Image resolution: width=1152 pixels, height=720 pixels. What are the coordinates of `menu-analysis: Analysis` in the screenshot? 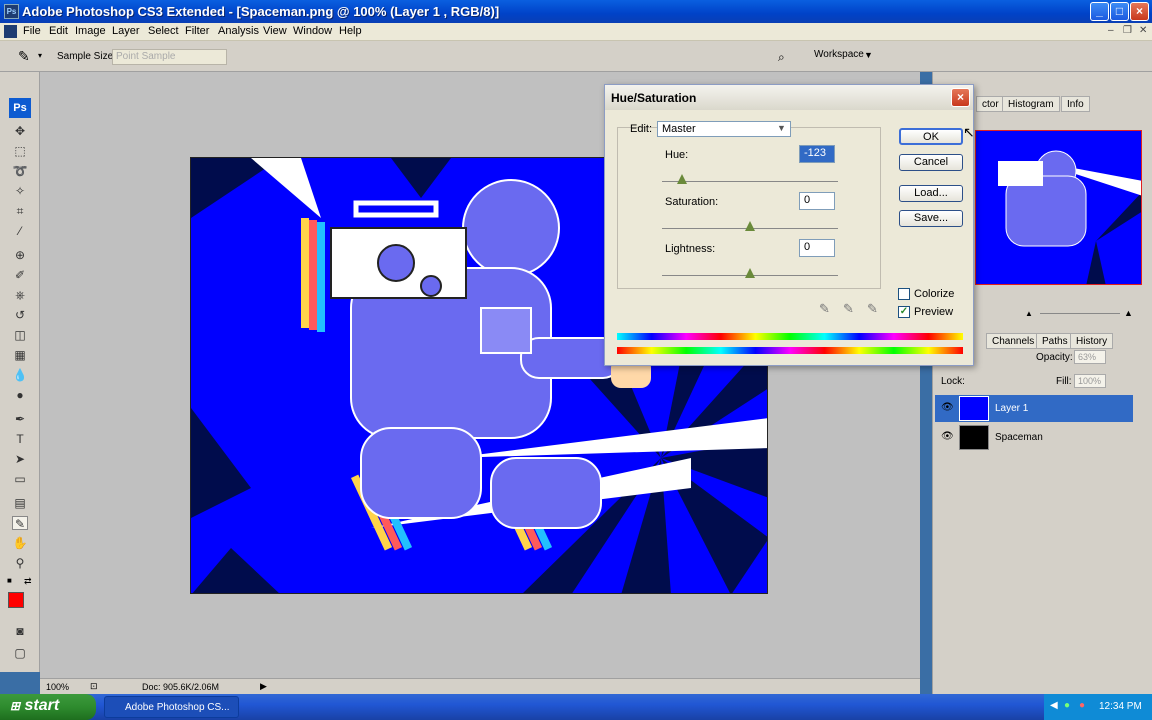 It's located at (238, 31).